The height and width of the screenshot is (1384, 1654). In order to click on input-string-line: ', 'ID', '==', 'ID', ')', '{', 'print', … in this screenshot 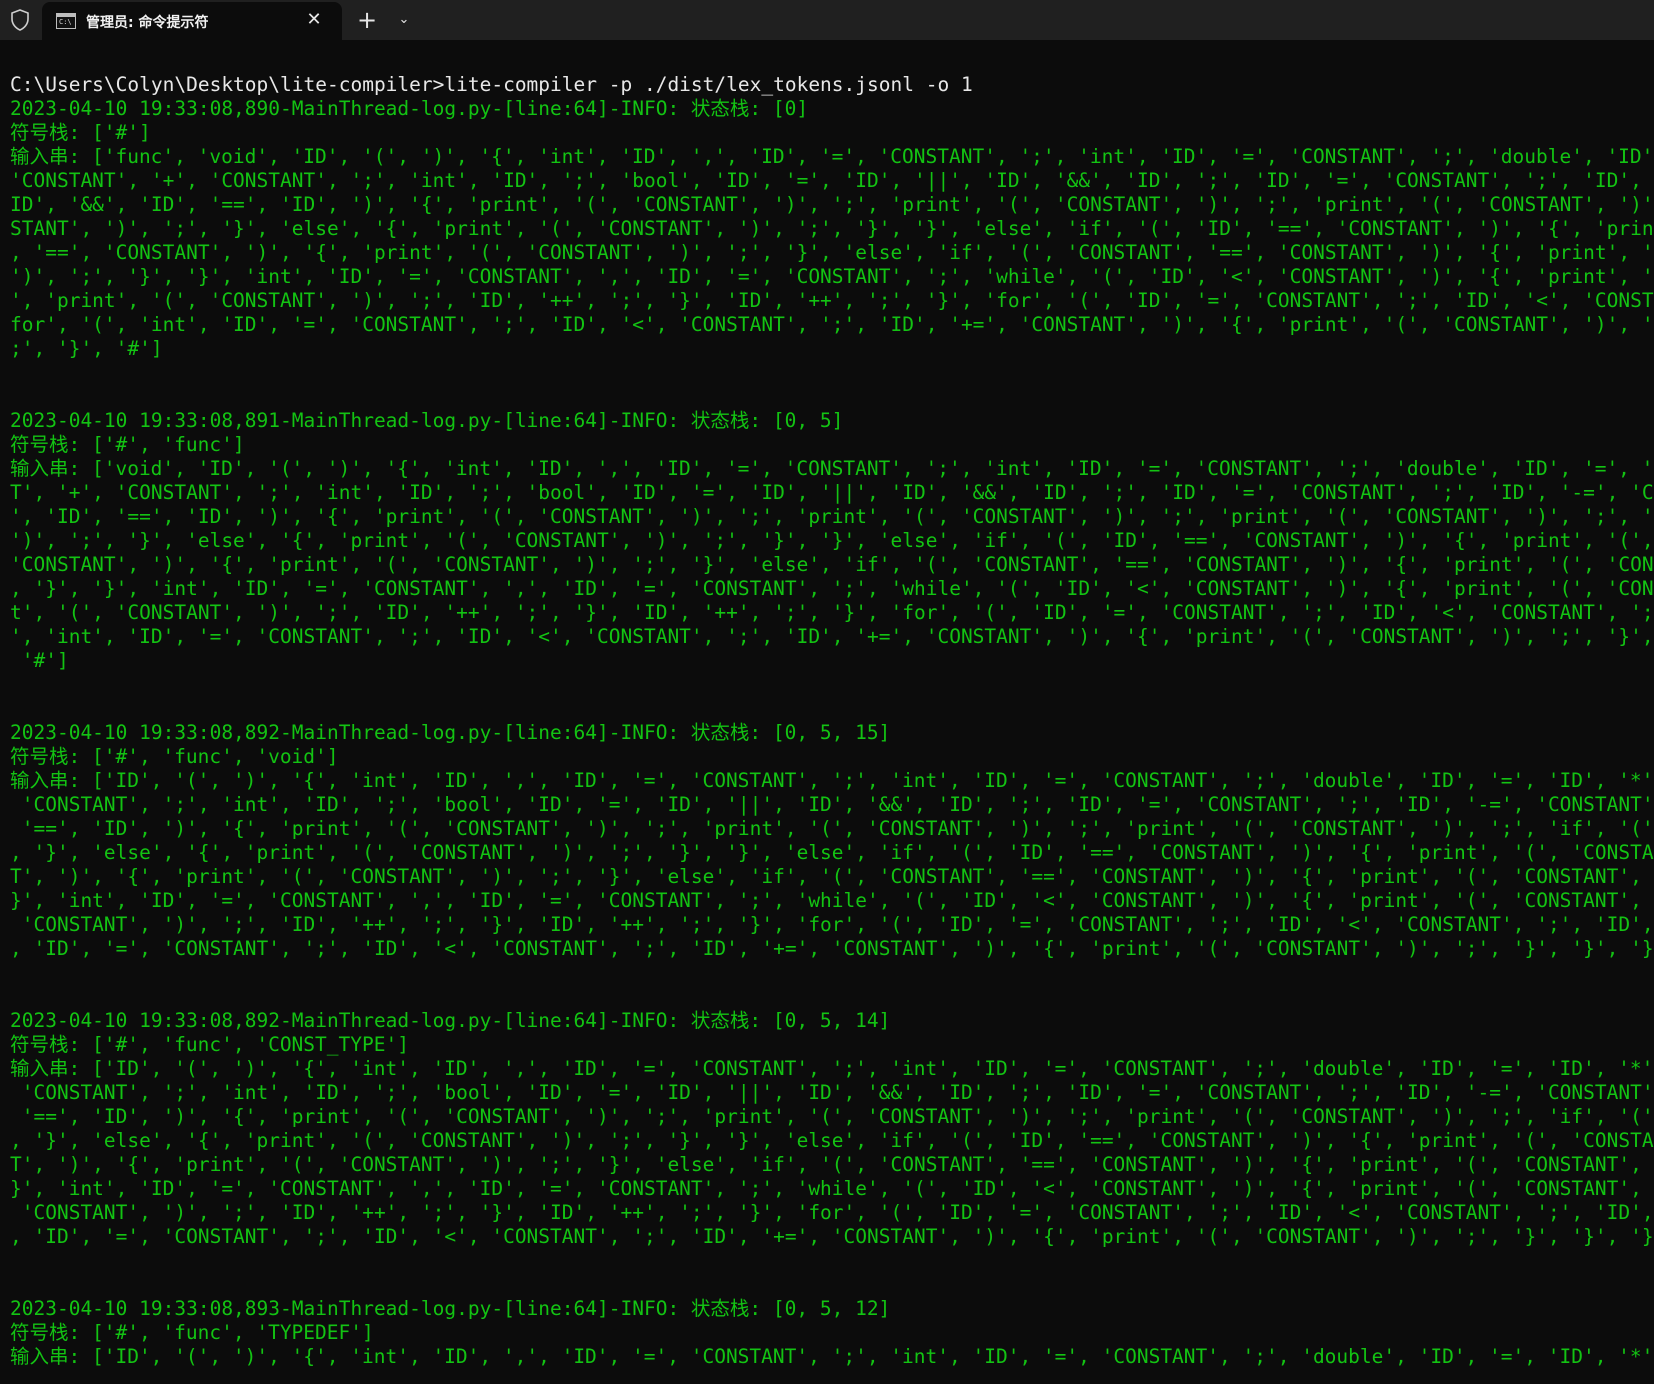, I will do `click(832, 516)`.